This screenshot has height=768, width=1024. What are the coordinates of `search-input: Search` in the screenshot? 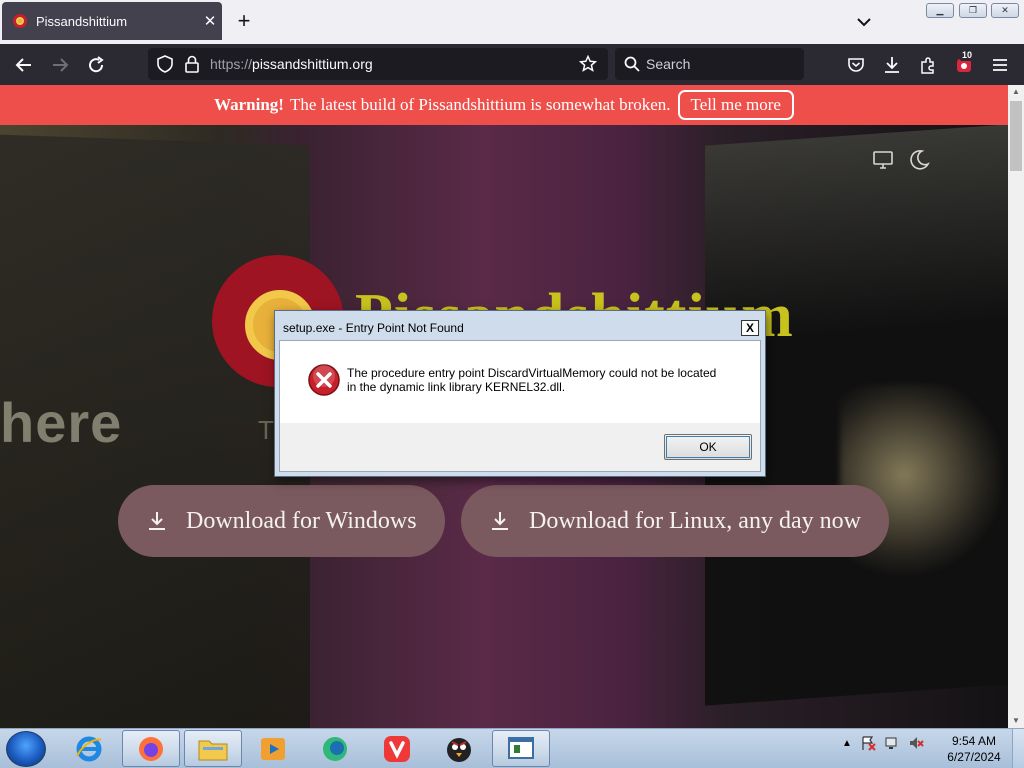 It's located at (709, 64).